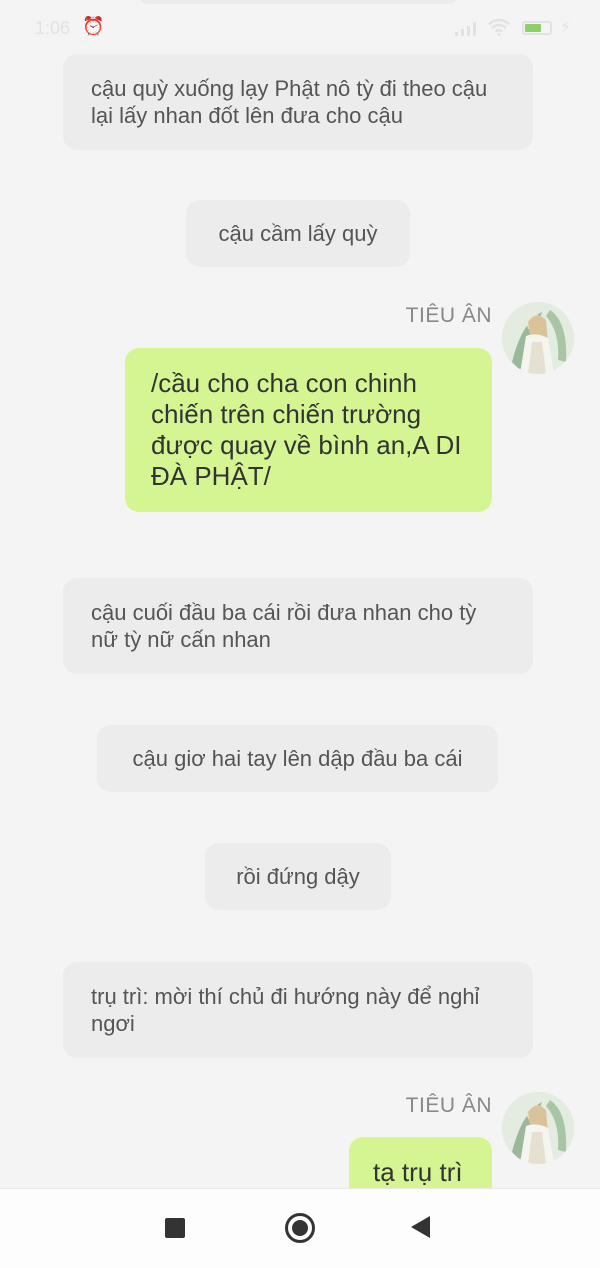 This screenshot has width=600, height=1268. I want to click on alarm-icon: ⏰, so click(93, 26).